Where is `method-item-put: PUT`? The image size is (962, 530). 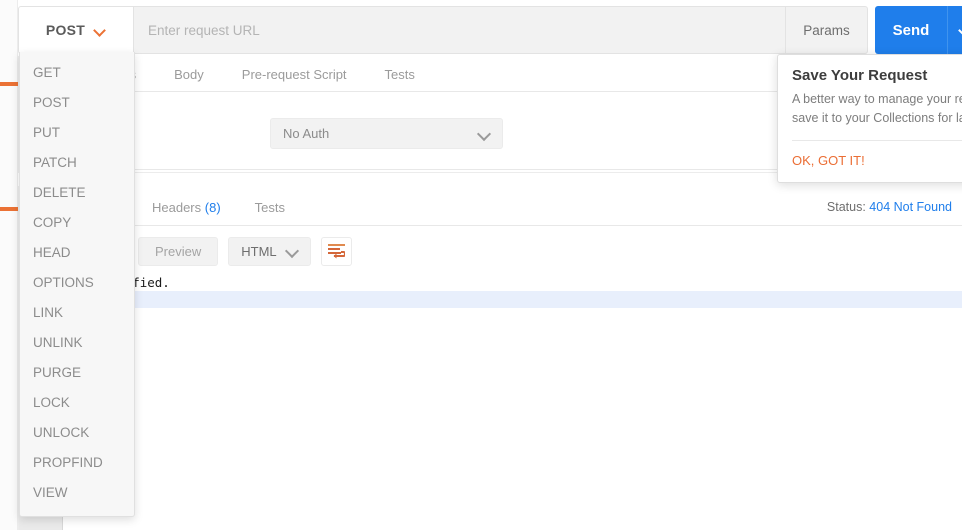
method-item-put: PUT is located at coordinates (77, 133).